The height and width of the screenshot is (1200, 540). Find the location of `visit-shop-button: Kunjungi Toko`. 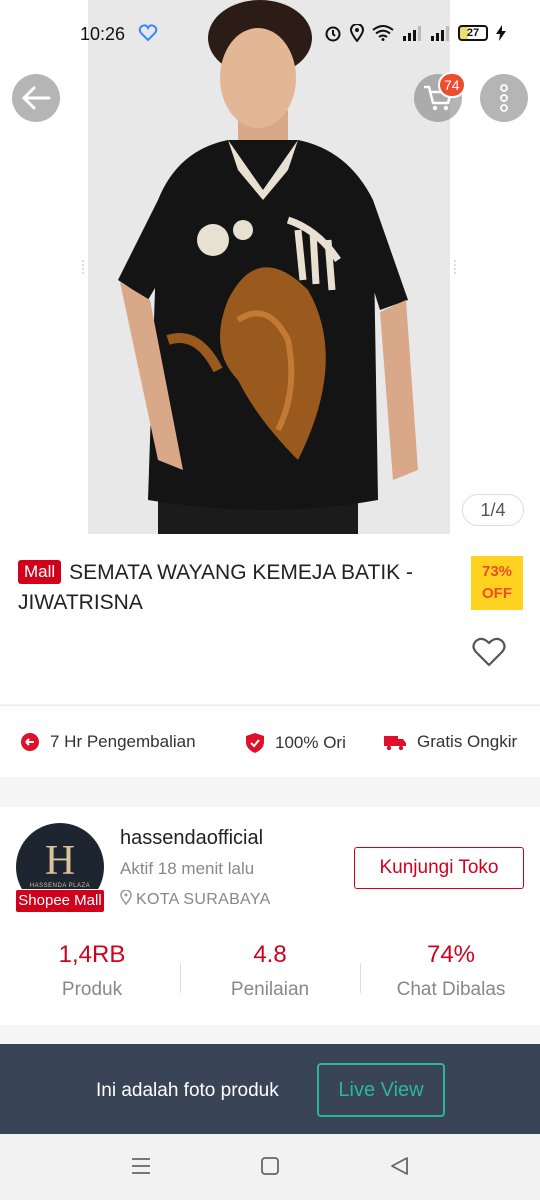

visit-shop-button: Kunjungi Toko is located at coordinates (439, 868).